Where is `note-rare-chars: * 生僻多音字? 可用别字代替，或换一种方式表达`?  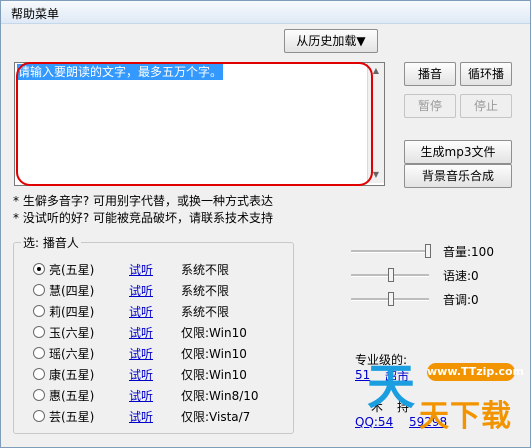
note-rare-chars: * 生僻多音字? 可用别字代替，或换一种方式表达 is located at coordinates (143, 201).